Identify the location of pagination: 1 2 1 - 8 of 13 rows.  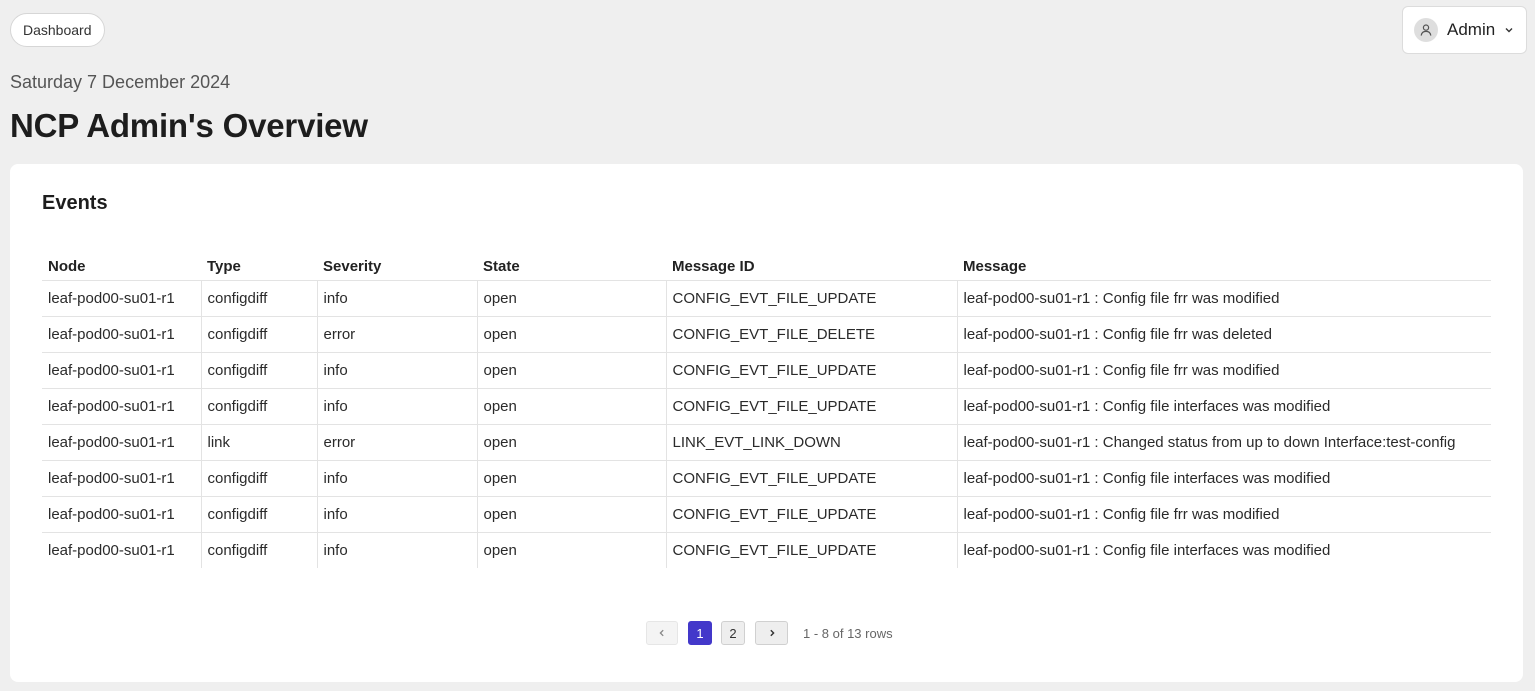
(769, 633).